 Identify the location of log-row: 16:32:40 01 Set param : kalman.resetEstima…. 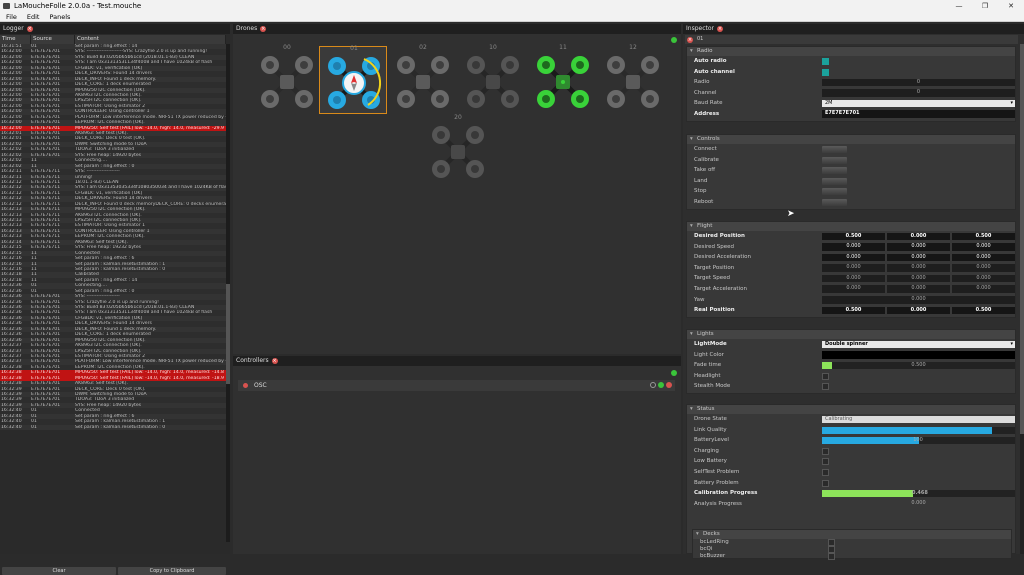
(113, 427).